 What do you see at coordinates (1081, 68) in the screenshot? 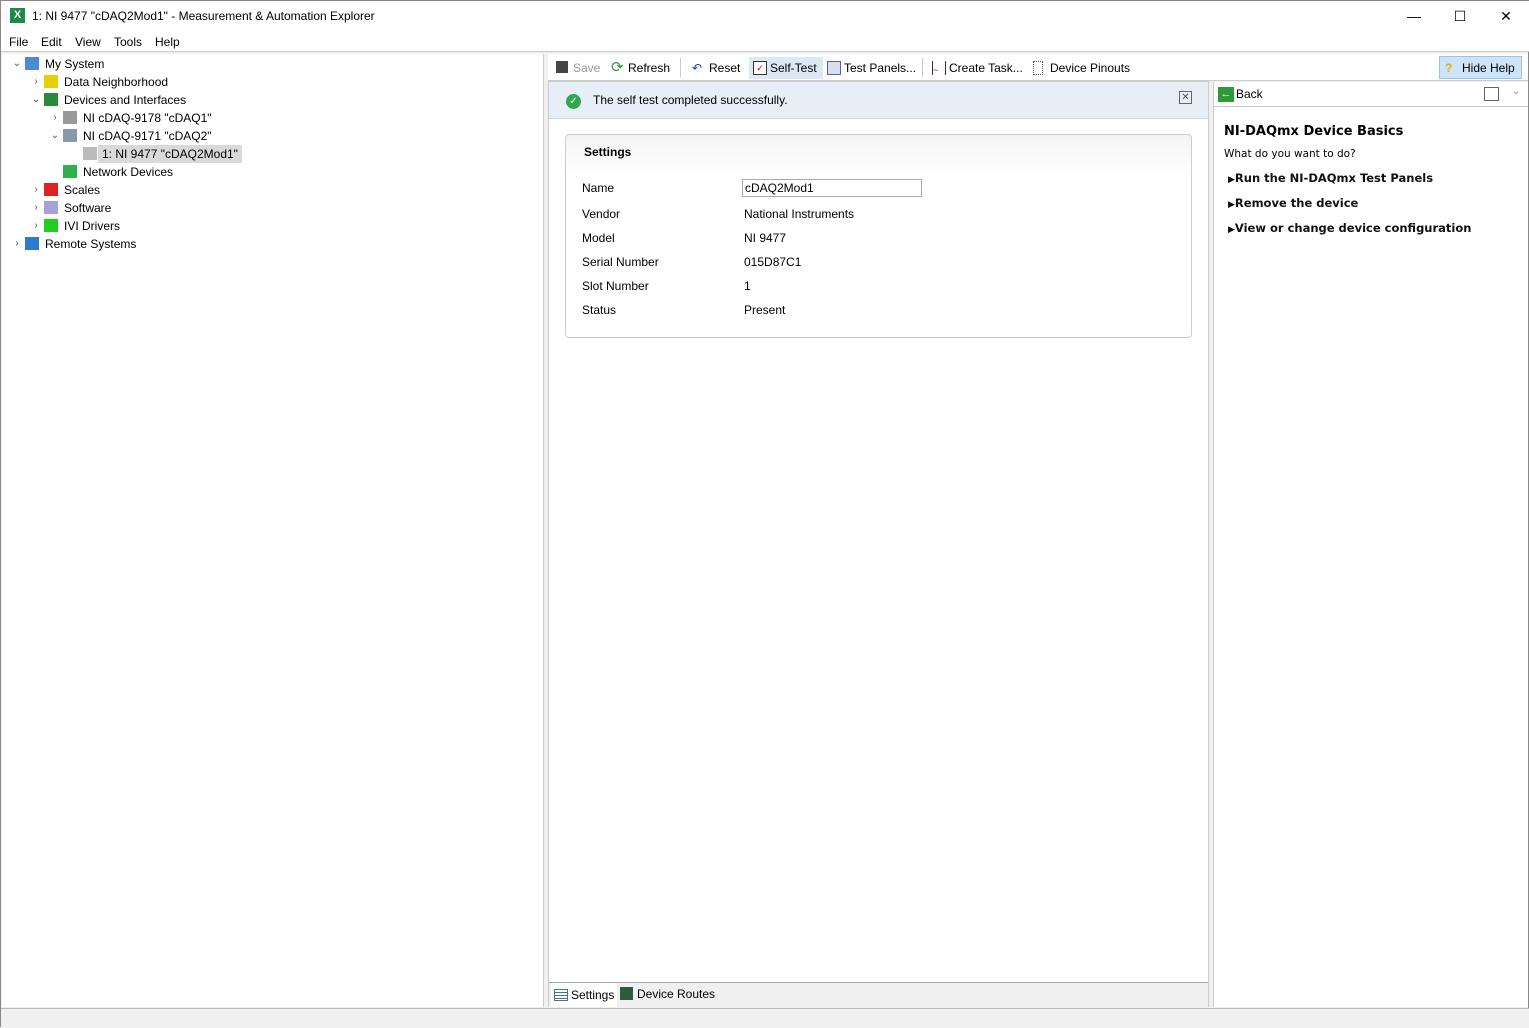
I see `device-pinouts-button: Device Pinouts` at bounding box center [1081, 68].